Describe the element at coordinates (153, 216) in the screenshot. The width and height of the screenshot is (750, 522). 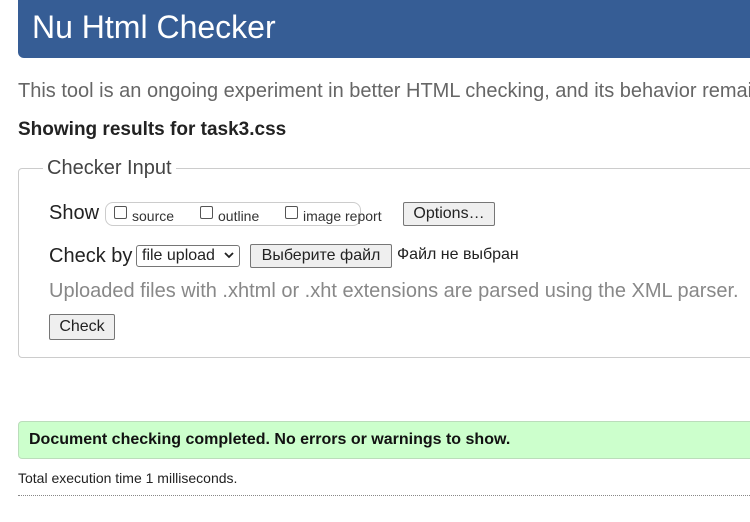
I see `source-checkbox-label: source` at that location.